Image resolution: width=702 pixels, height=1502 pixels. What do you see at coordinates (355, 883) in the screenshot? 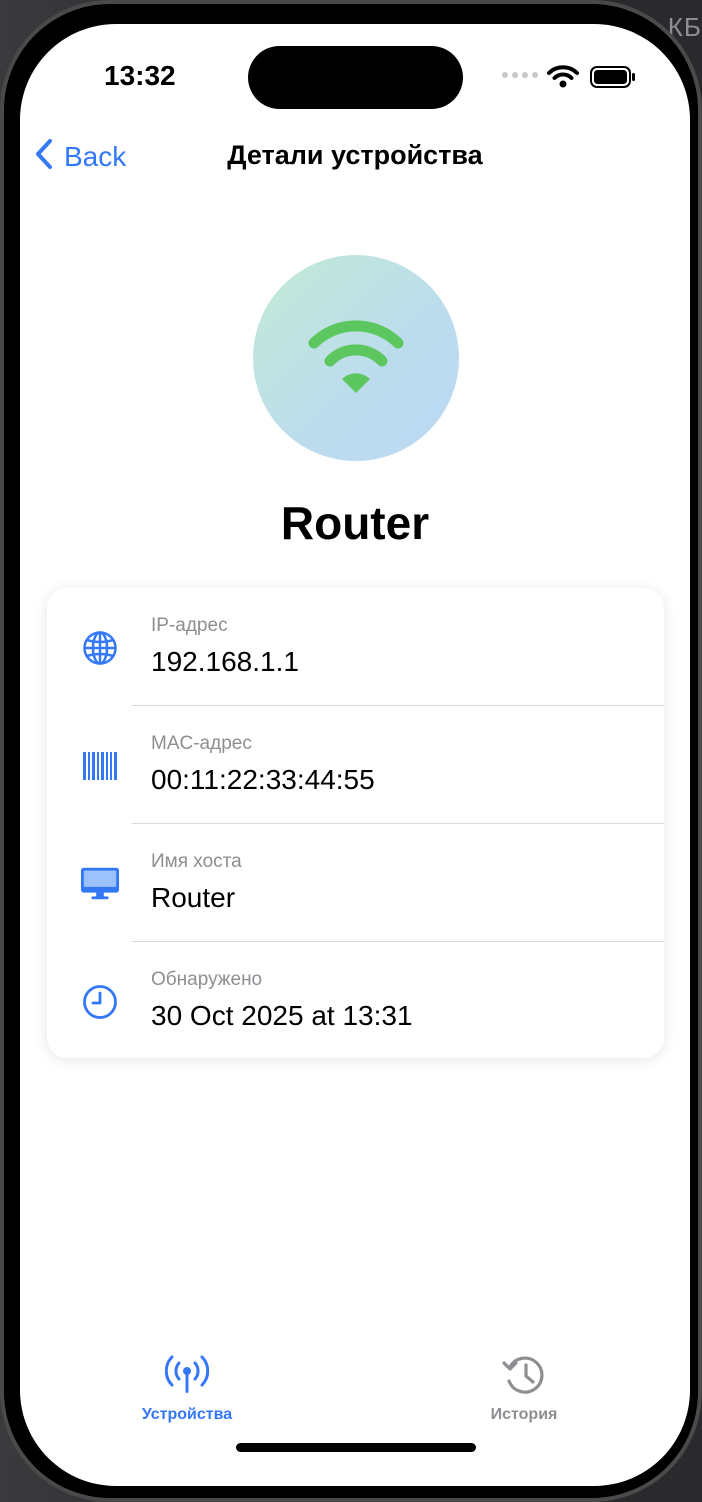
I see `detail-row-hostname: Имя хоста Router` at bounding box center [355, 883].